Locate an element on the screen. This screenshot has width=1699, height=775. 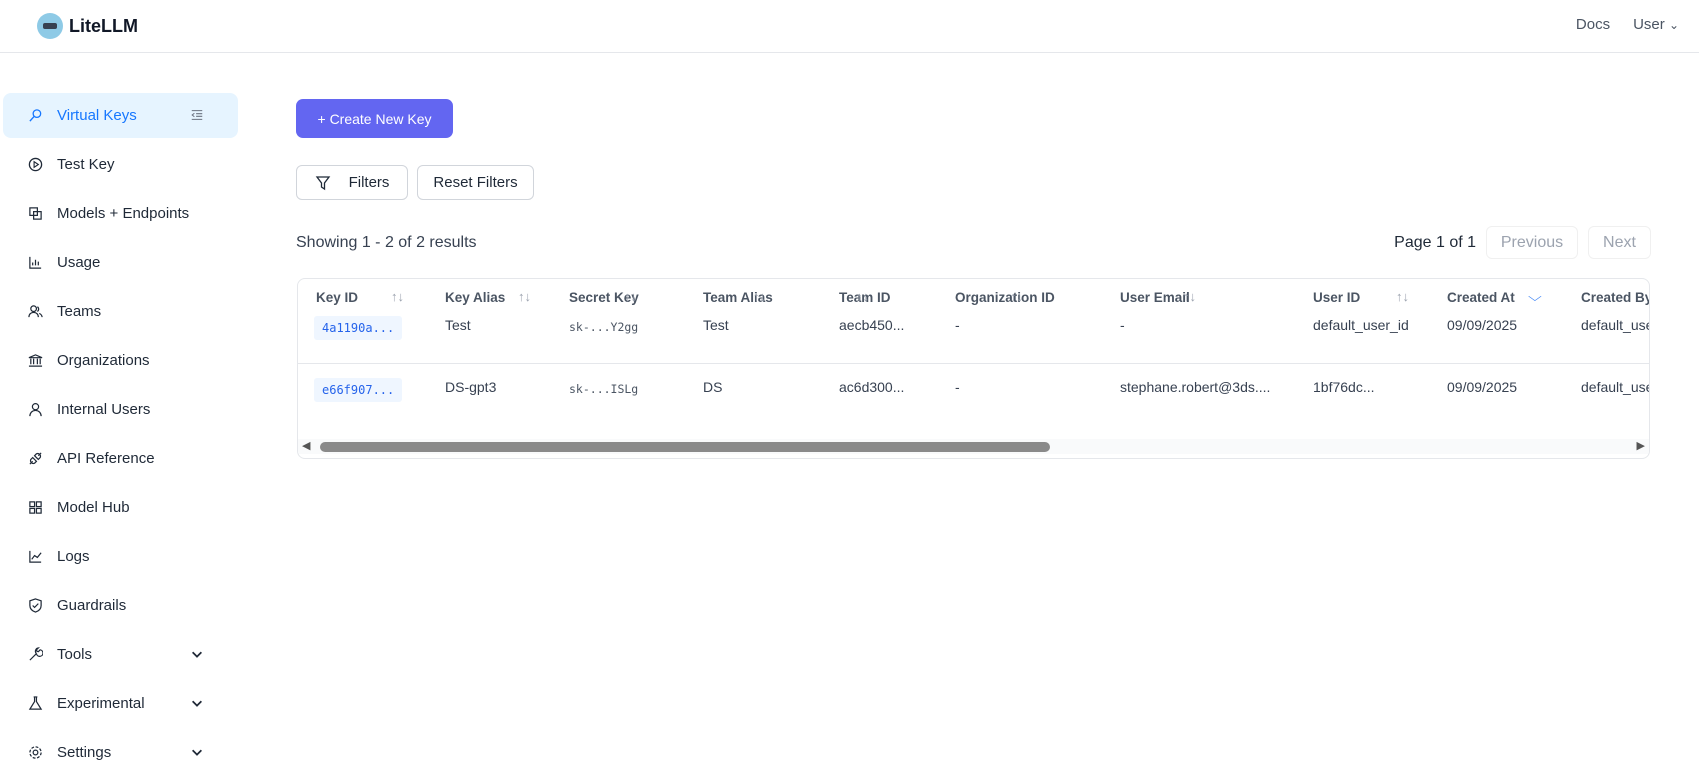
table-cell: sk-...Y2gg is located at coordinates (604, 327).